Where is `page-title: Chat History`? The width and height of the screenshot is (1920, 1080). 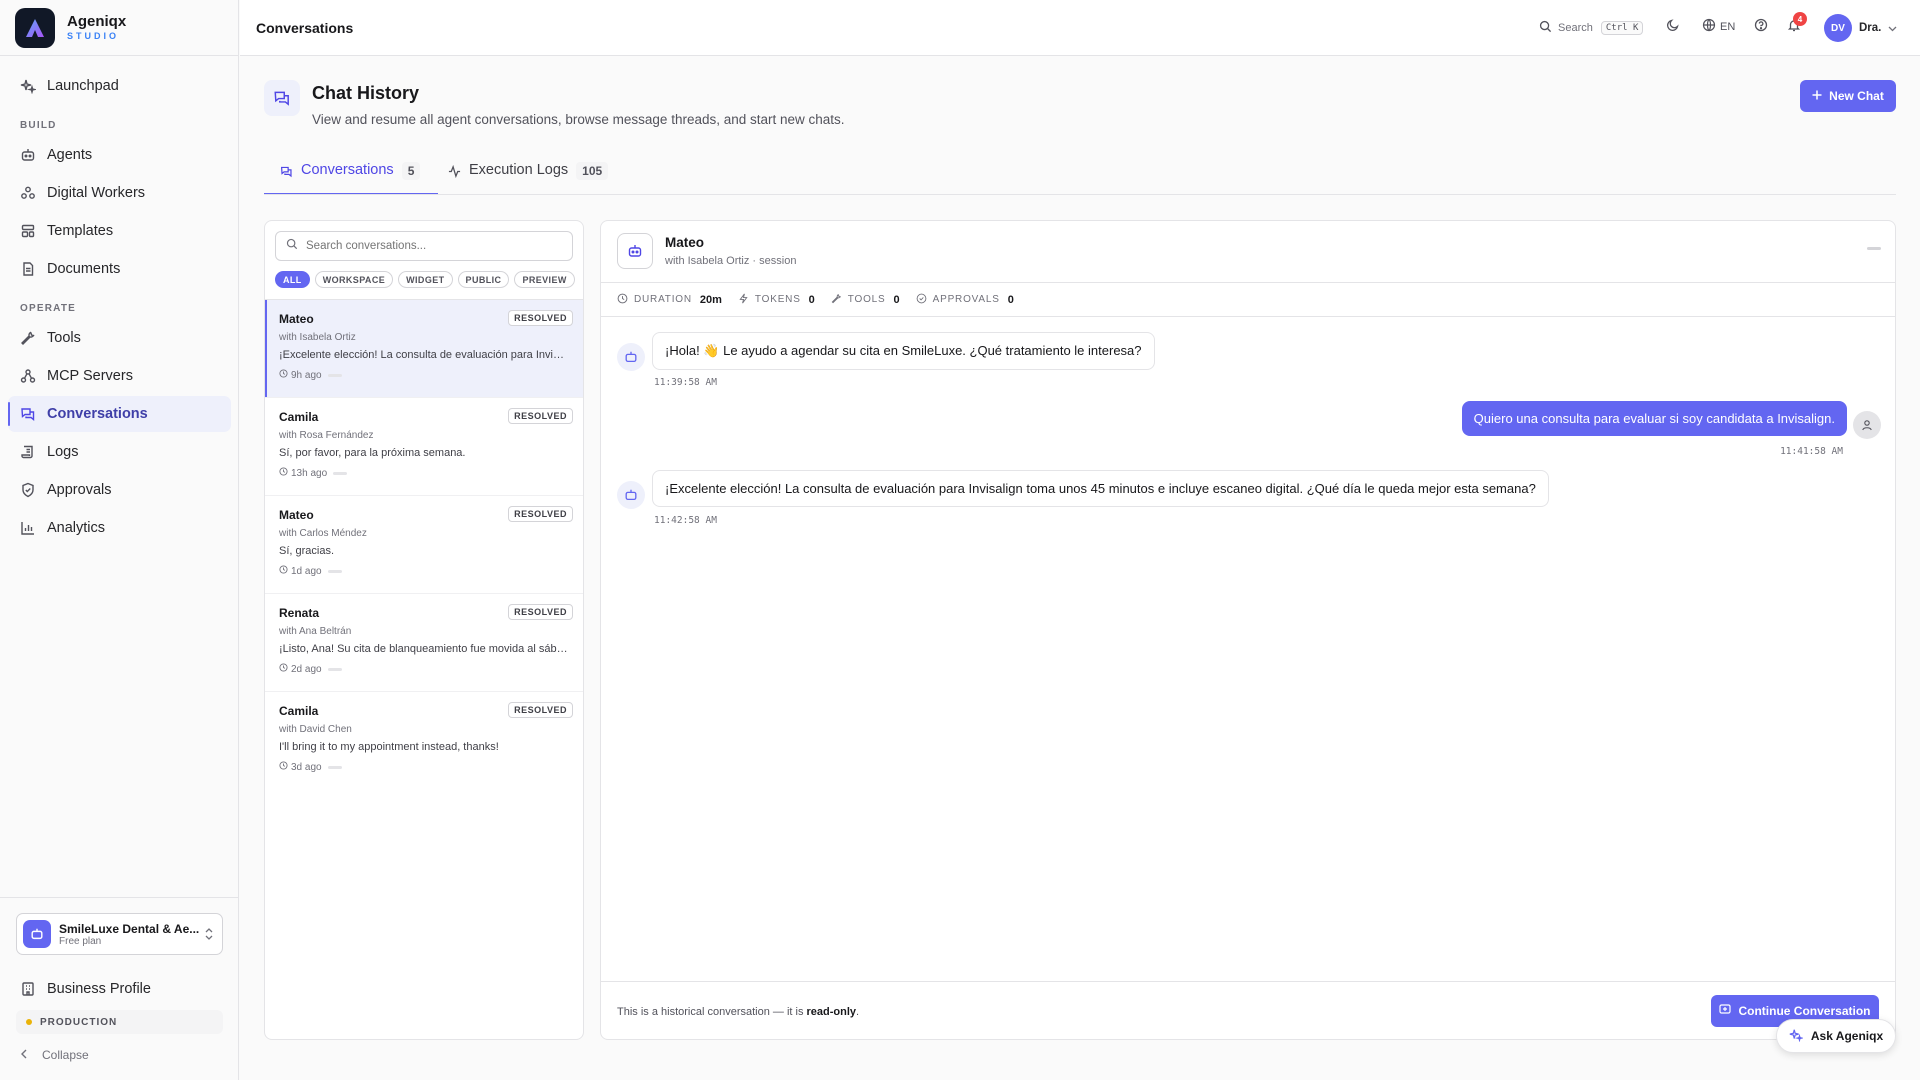 page-title: Chat History is located at coordinates (366, 93).